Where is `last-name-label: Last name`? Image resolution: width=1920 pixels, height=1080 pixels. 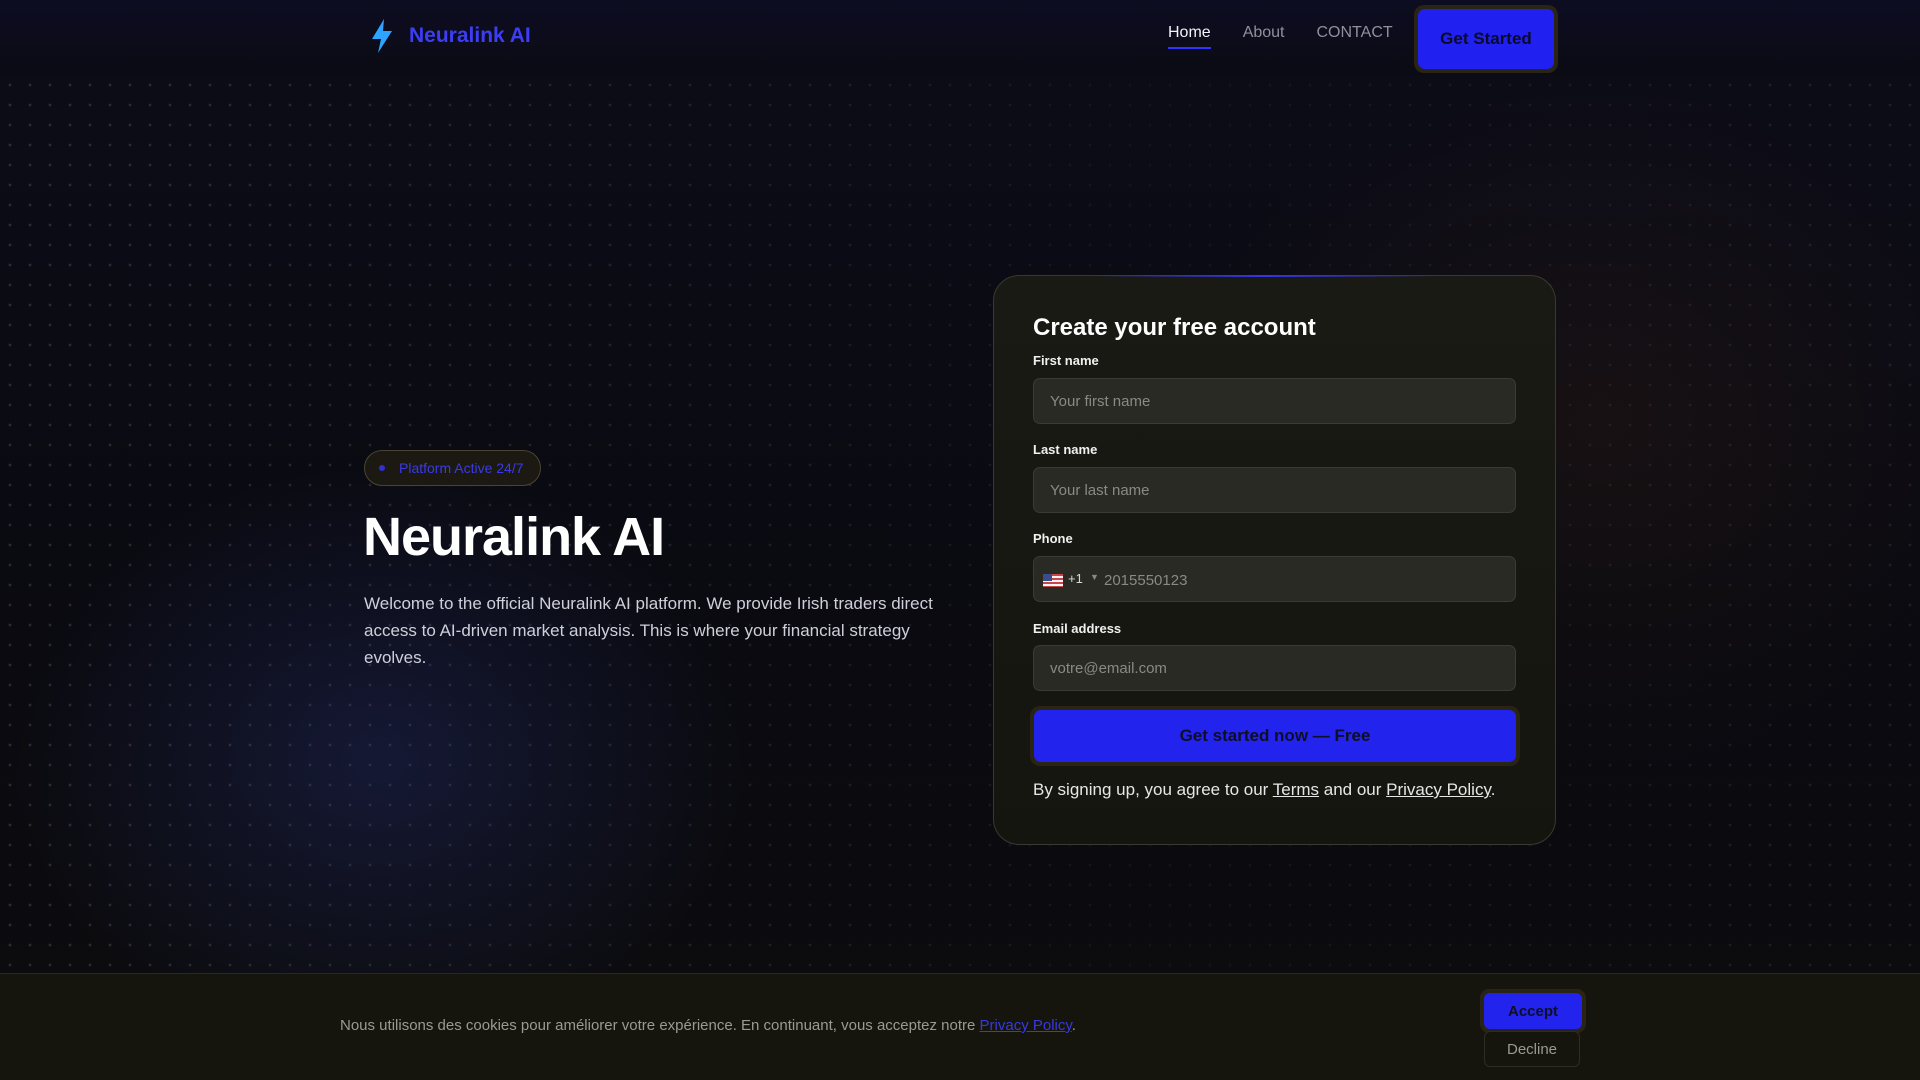 last-name-label: Last name is located at coordinates (1065, 449).